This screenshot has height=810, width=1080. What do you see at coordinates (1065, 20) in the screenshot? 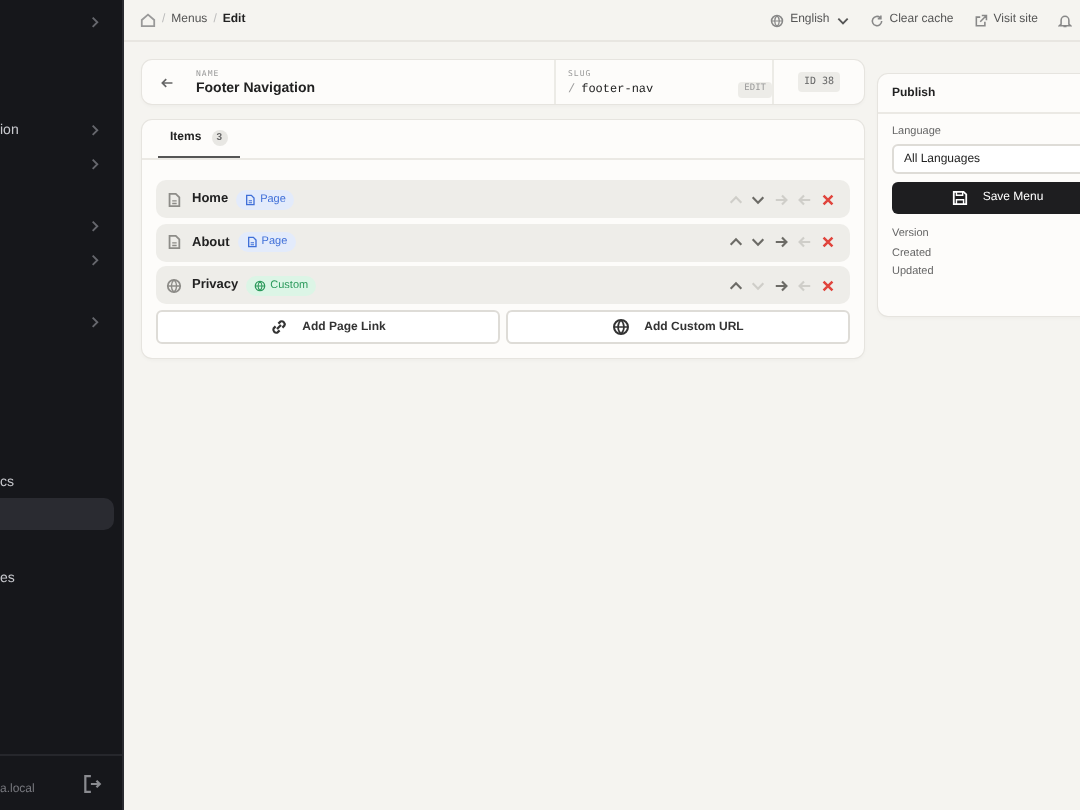
I see `bell-icon` at bounding box center [1065, 20].